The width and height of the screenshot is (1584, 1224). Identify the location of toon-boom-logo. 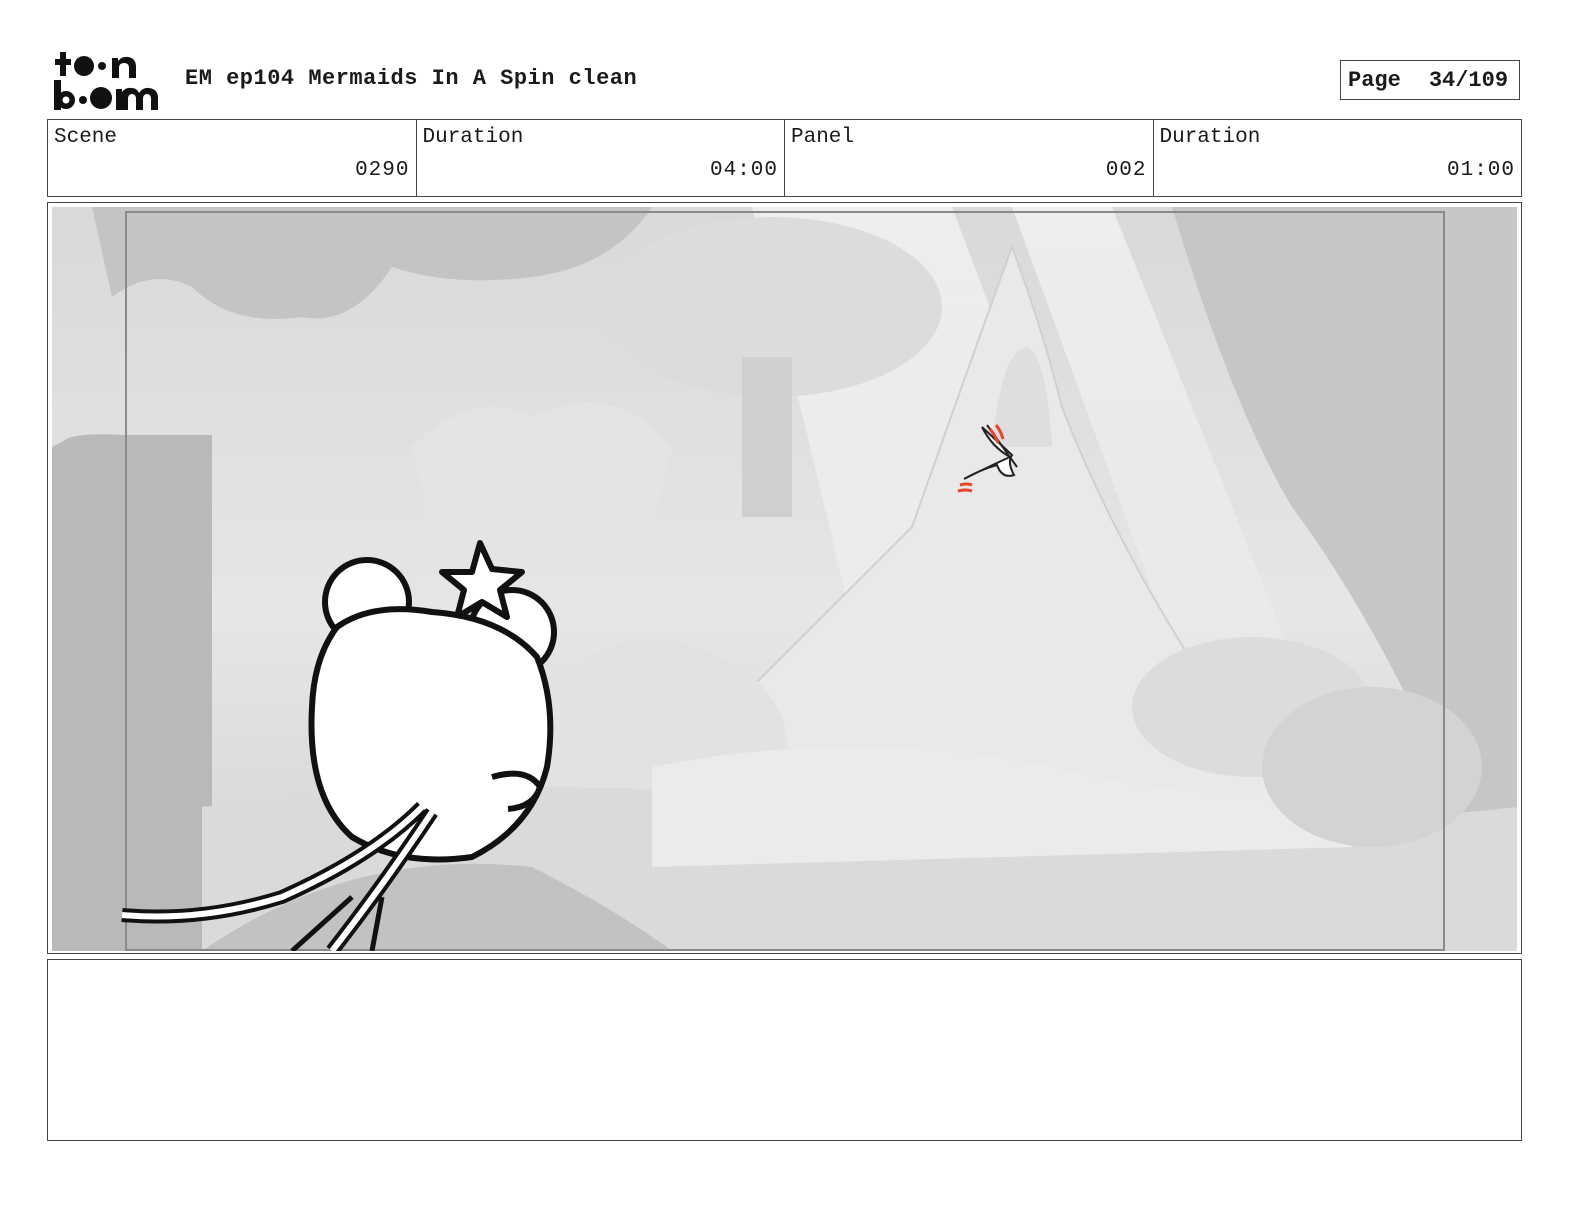
(106, 81).